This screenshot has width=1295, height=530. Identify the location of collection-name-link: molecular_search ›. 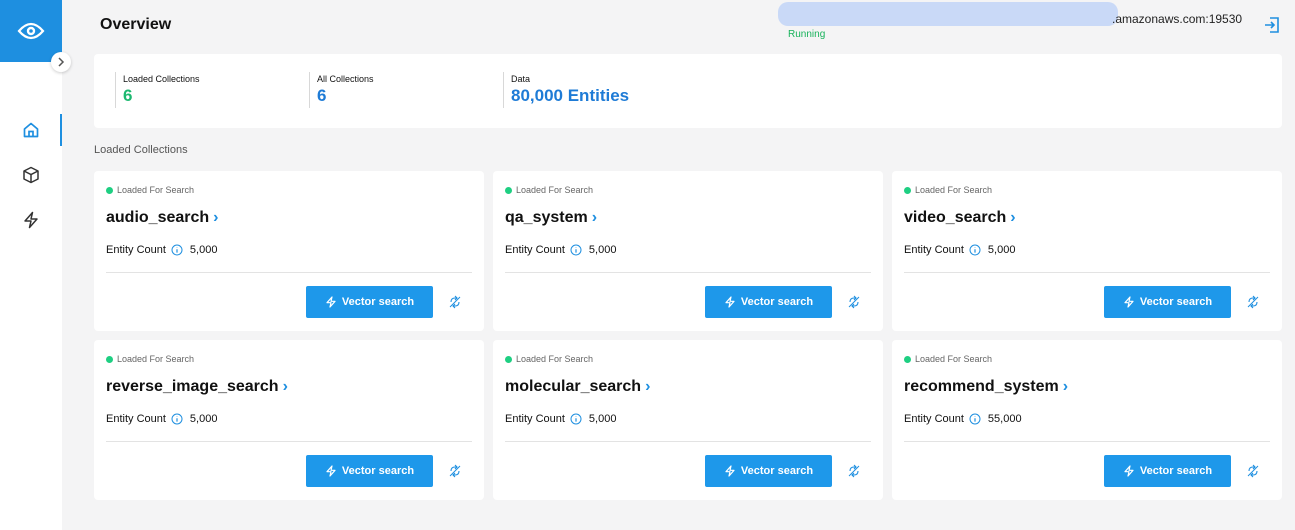
(577, 387).